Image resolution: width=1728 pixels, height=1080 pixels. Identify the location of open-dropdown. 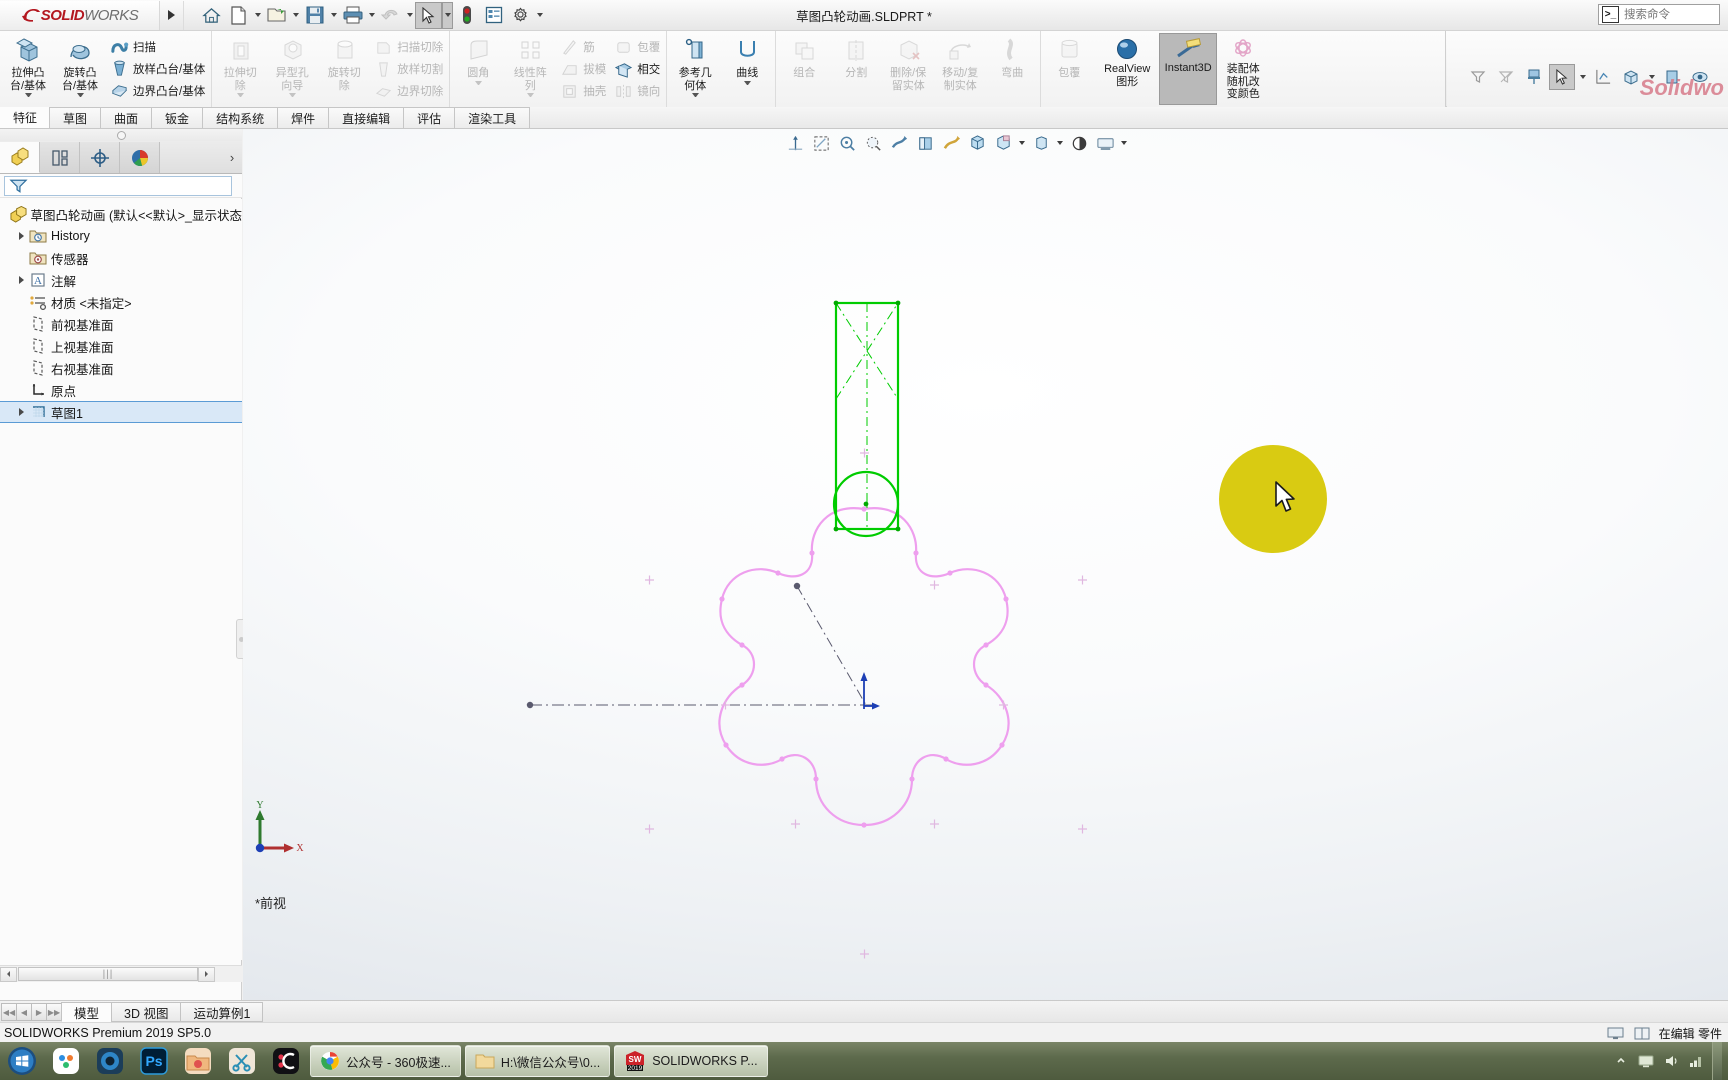
(295, 15).